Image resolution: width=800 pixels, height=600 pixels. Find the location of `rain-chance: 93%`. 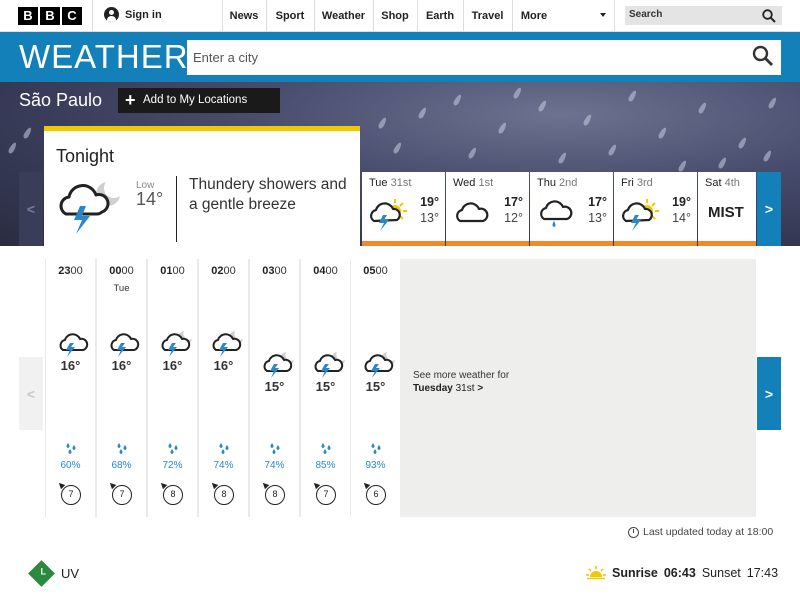

rain-chance: 93% is located at coordinates (375, 465).